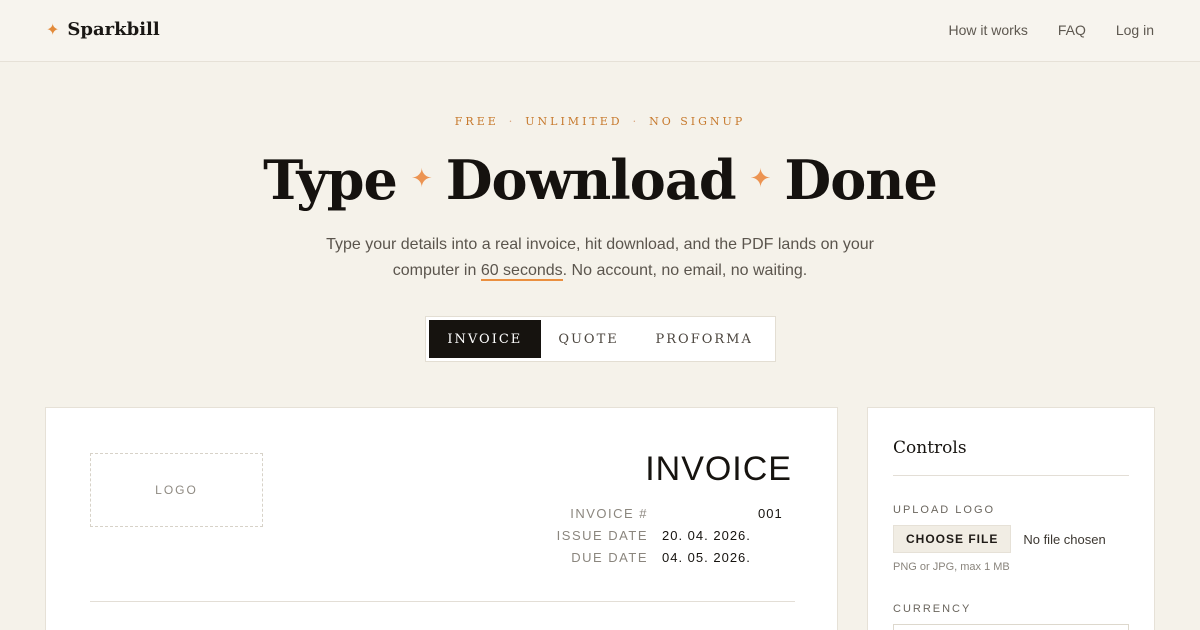  Describe the element at coordinates (706, 535) in the screenshot. I see `issue-date-field: 20. 04. 2026.` at that location.